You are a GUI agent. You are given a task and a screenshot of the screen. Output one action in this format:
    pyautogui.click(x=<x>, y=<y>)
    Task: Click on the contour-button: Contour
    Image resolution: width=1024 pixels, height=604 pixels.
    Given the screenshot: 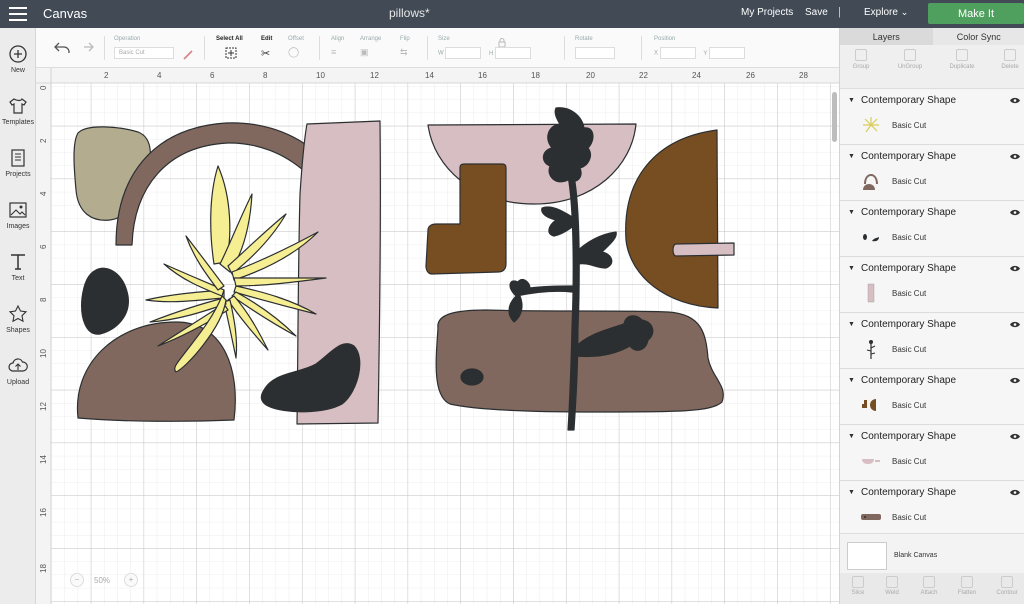 What is the action you would take?
    pyautogui.click(x=1007, y=586)
    